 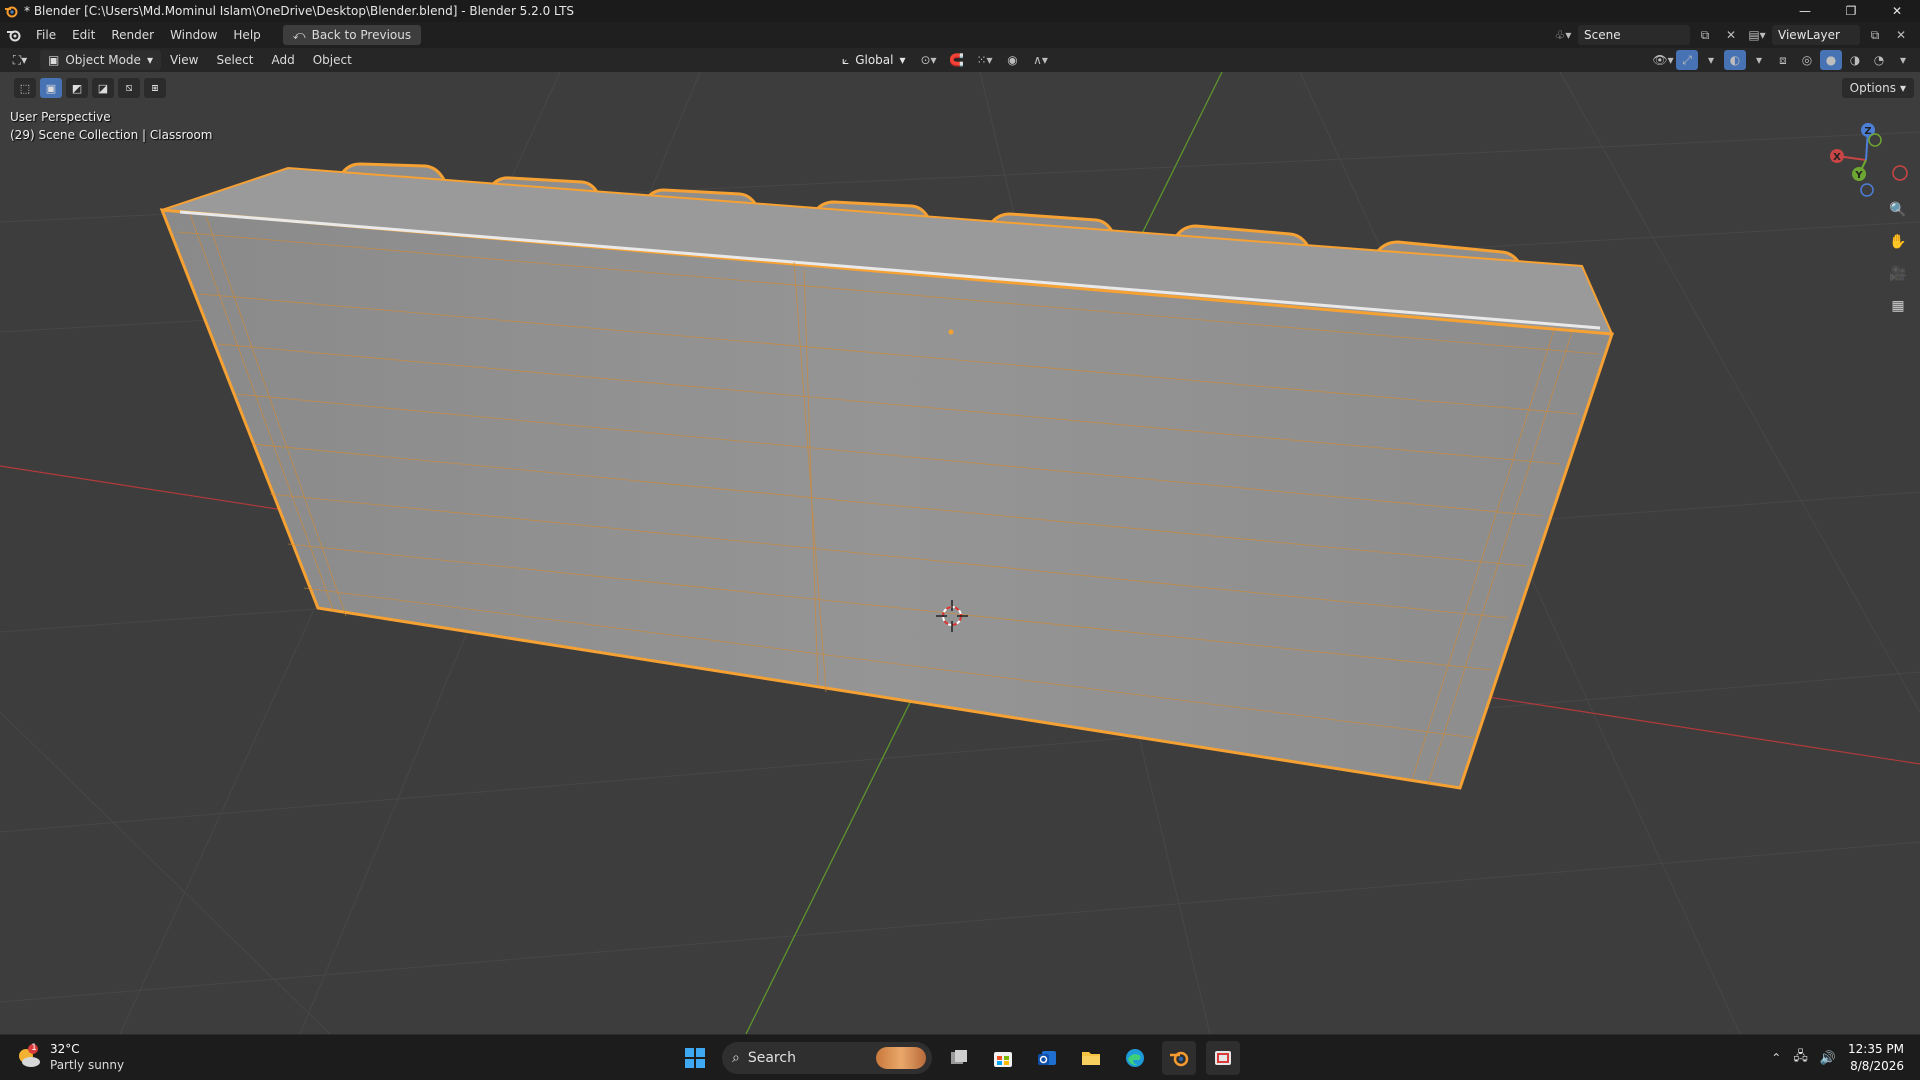 I want to click on proportional-editing-icon: ◉, so click(x=1013, y=60).